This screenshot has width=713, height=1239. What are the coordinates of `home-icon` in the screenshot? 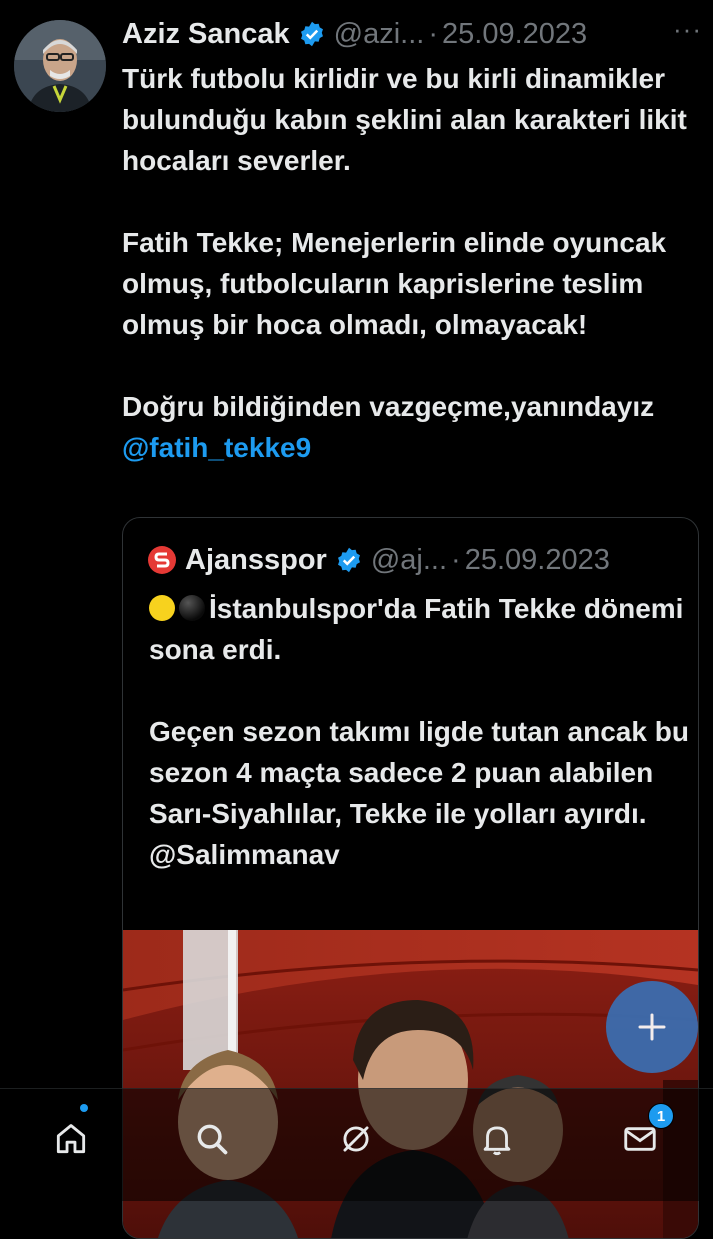 It's located at (71, 1139).